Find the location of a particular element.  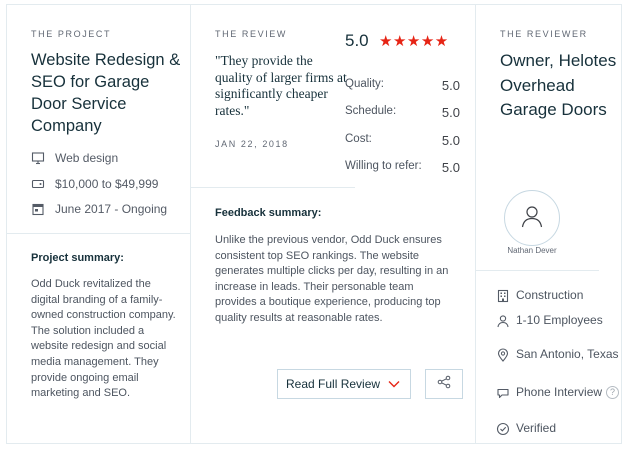

reviewer-verified: Verified is located at coordinates (559, 429).